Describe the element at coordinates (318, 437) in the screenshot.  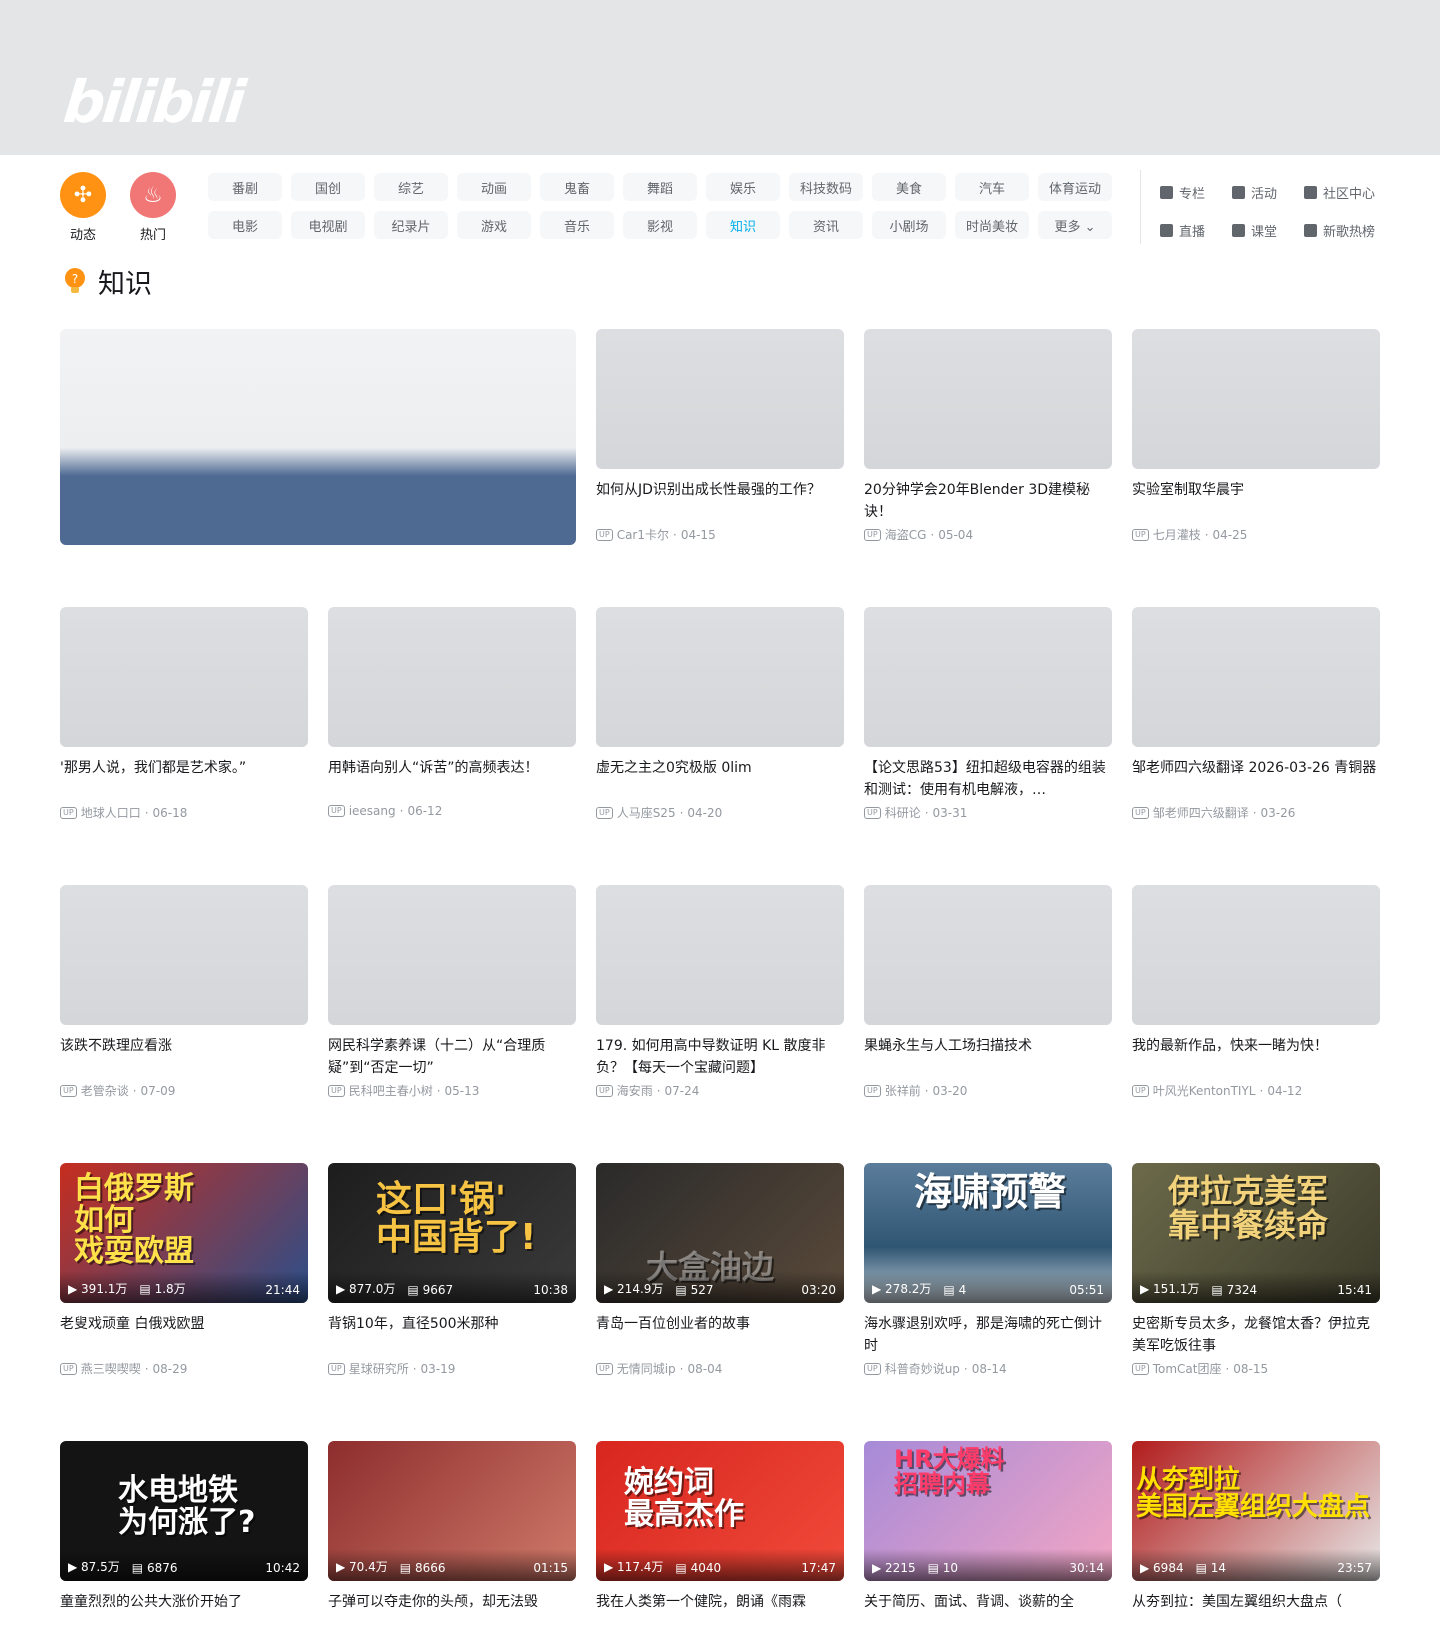
I see `featured-banner` at that location.